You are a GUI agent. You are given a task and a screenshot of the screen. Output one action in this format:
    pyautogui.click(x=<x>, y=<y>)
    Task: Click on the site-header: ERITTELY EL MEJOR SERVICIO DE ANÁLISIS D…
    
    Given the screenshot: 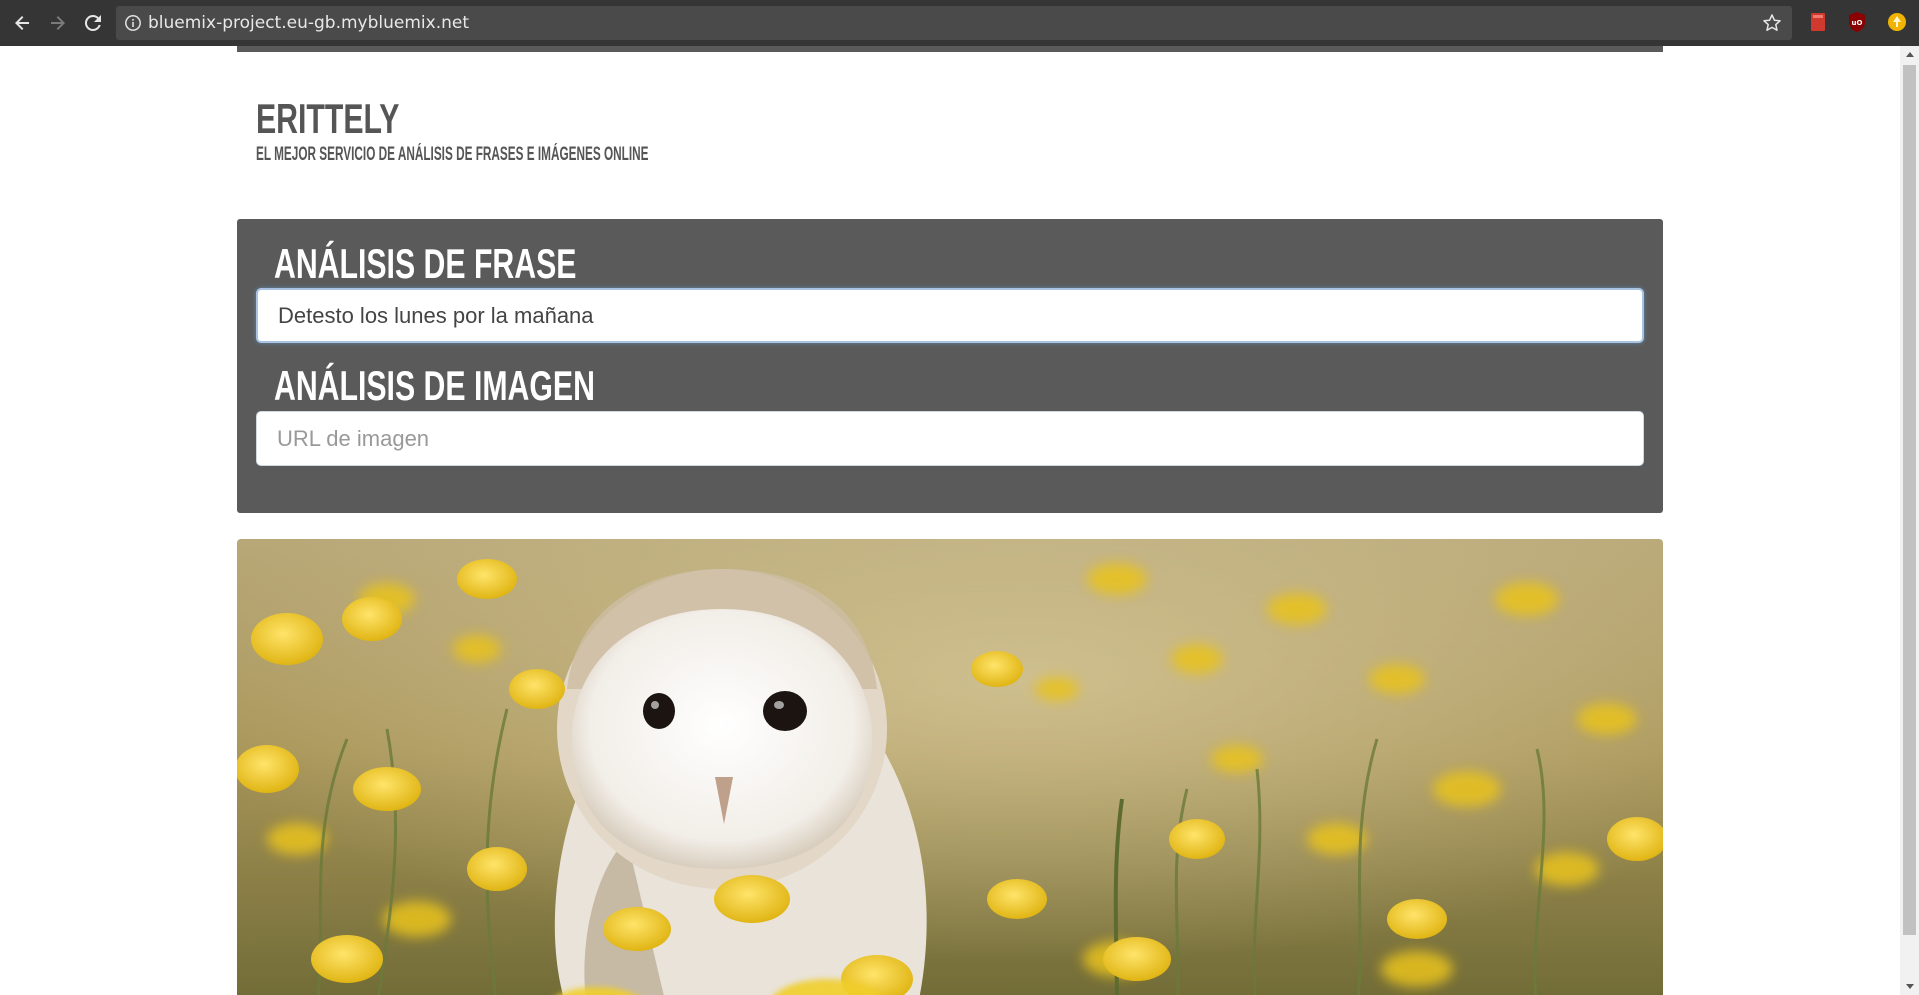 What is the action you would take?
    pyautogui.click(x=572, y=131)
    